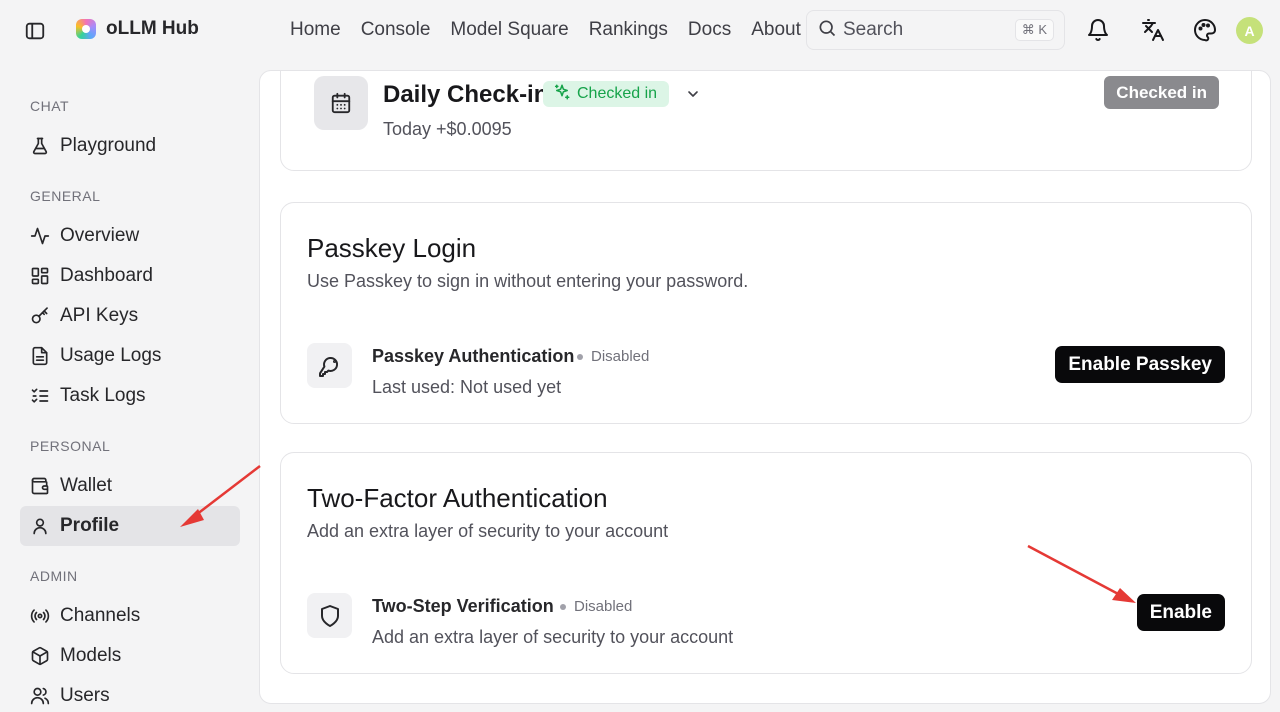 The width and height of the screenshot is (1280, 712). Describe the element at coordinates (1098, 30) in the screenshot. I see `bell-icon` at that location.